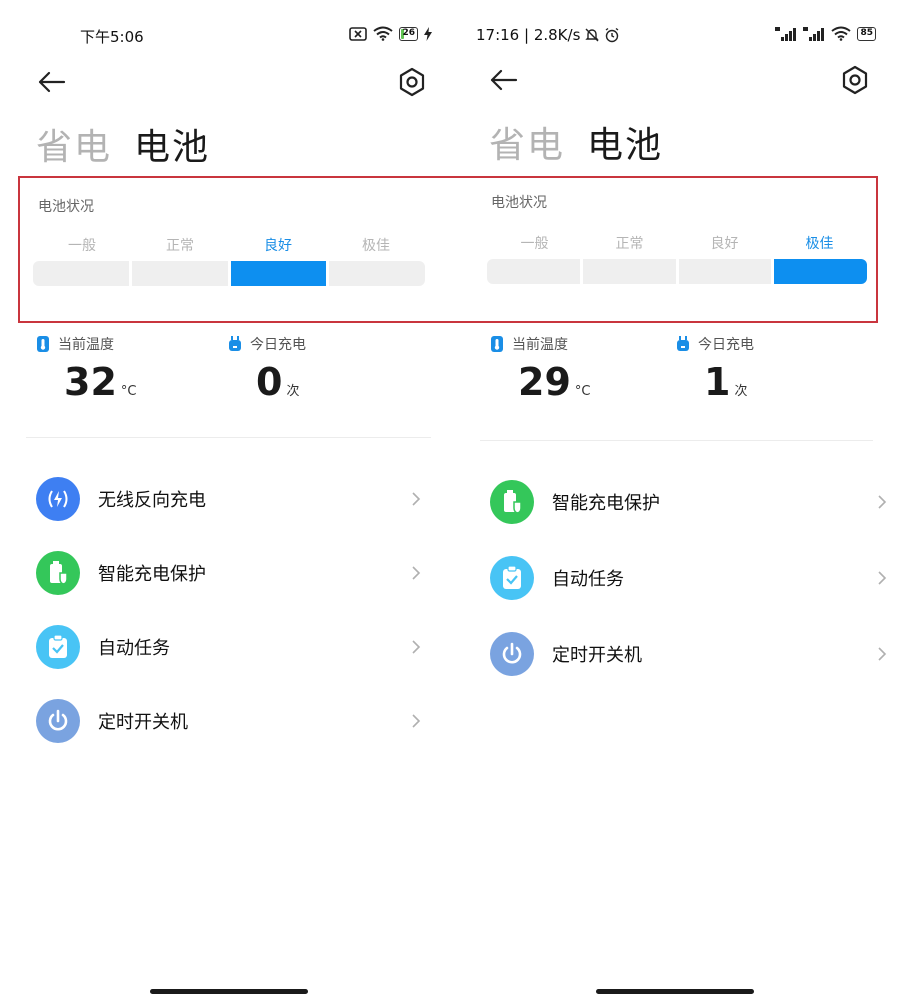 The width and height of the screenshot is (900, 1006). I want to click on temperature-value: 29, so click(544, 382).